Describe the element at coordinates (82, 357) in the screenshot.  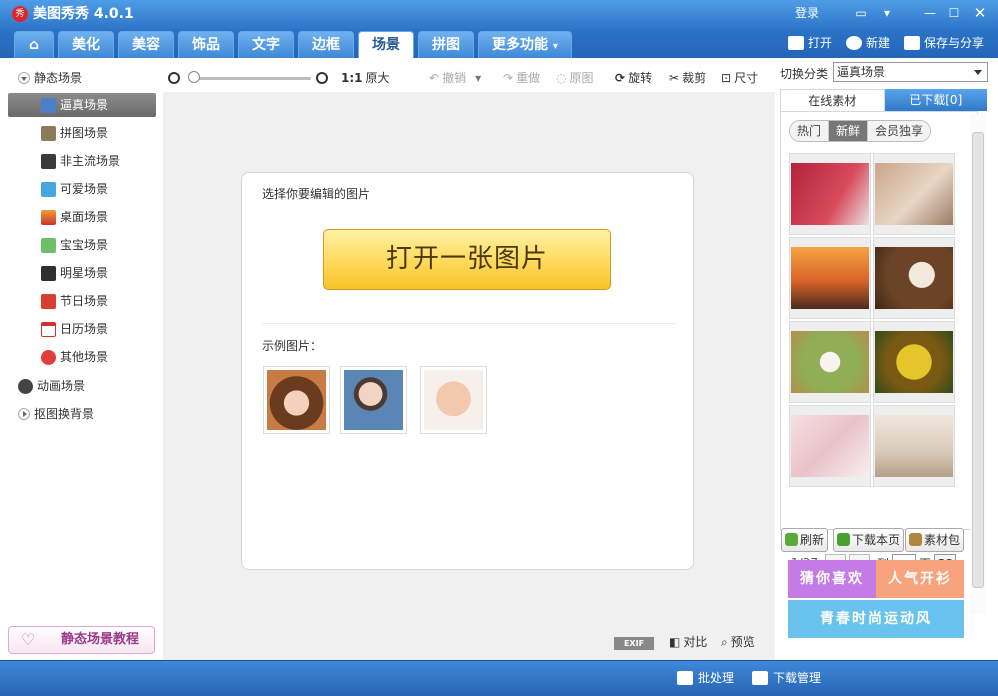
I see `sidebar-item-other: 其他场景` at that location.